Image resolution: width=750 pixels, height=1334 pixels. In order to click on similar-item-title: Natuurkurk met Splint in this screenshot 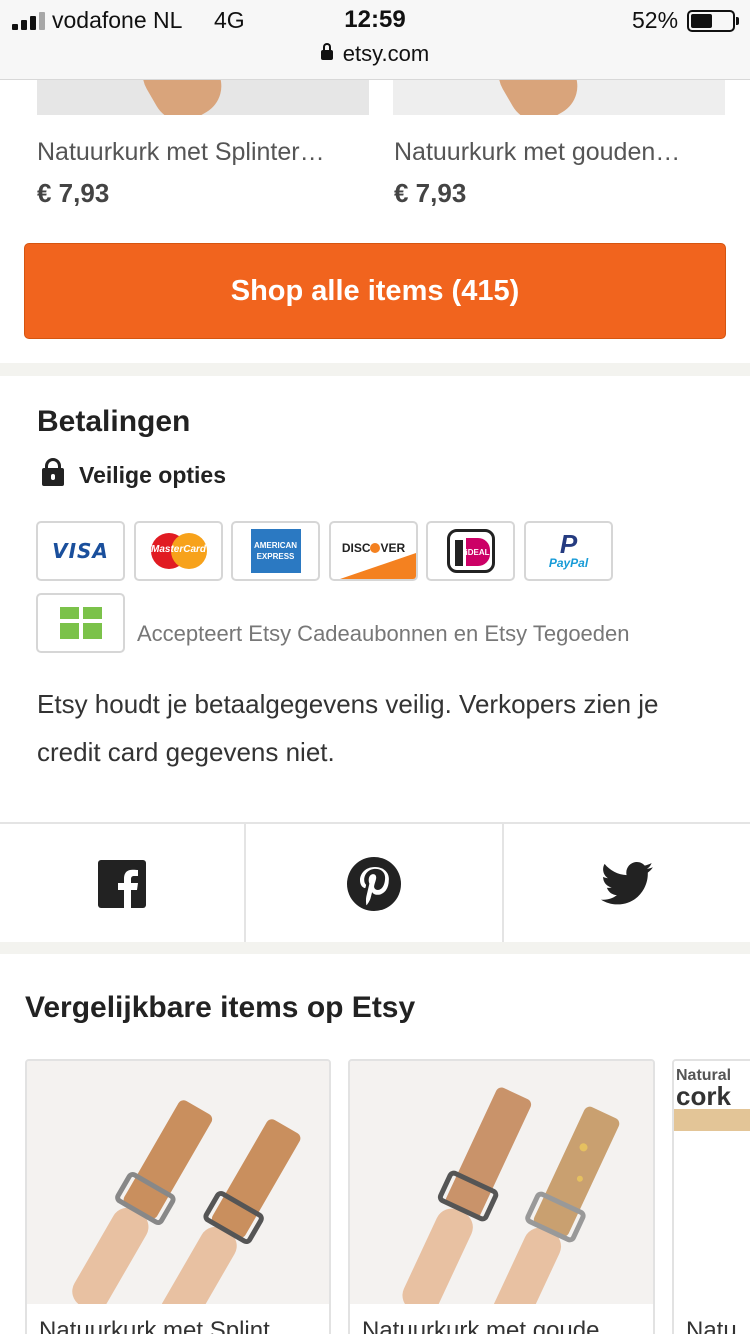, I will do `click(154, 1325)`.